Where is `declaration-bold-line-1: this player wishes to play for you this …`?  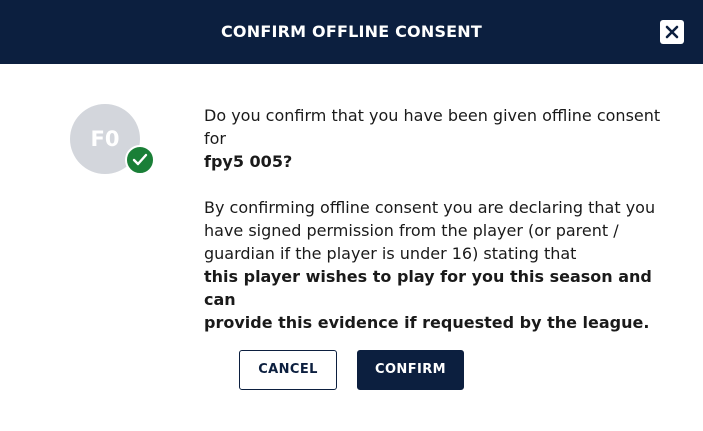
declaration-bold-line-1: this player wishes to play for you this … is located at coordinates (428, 288).